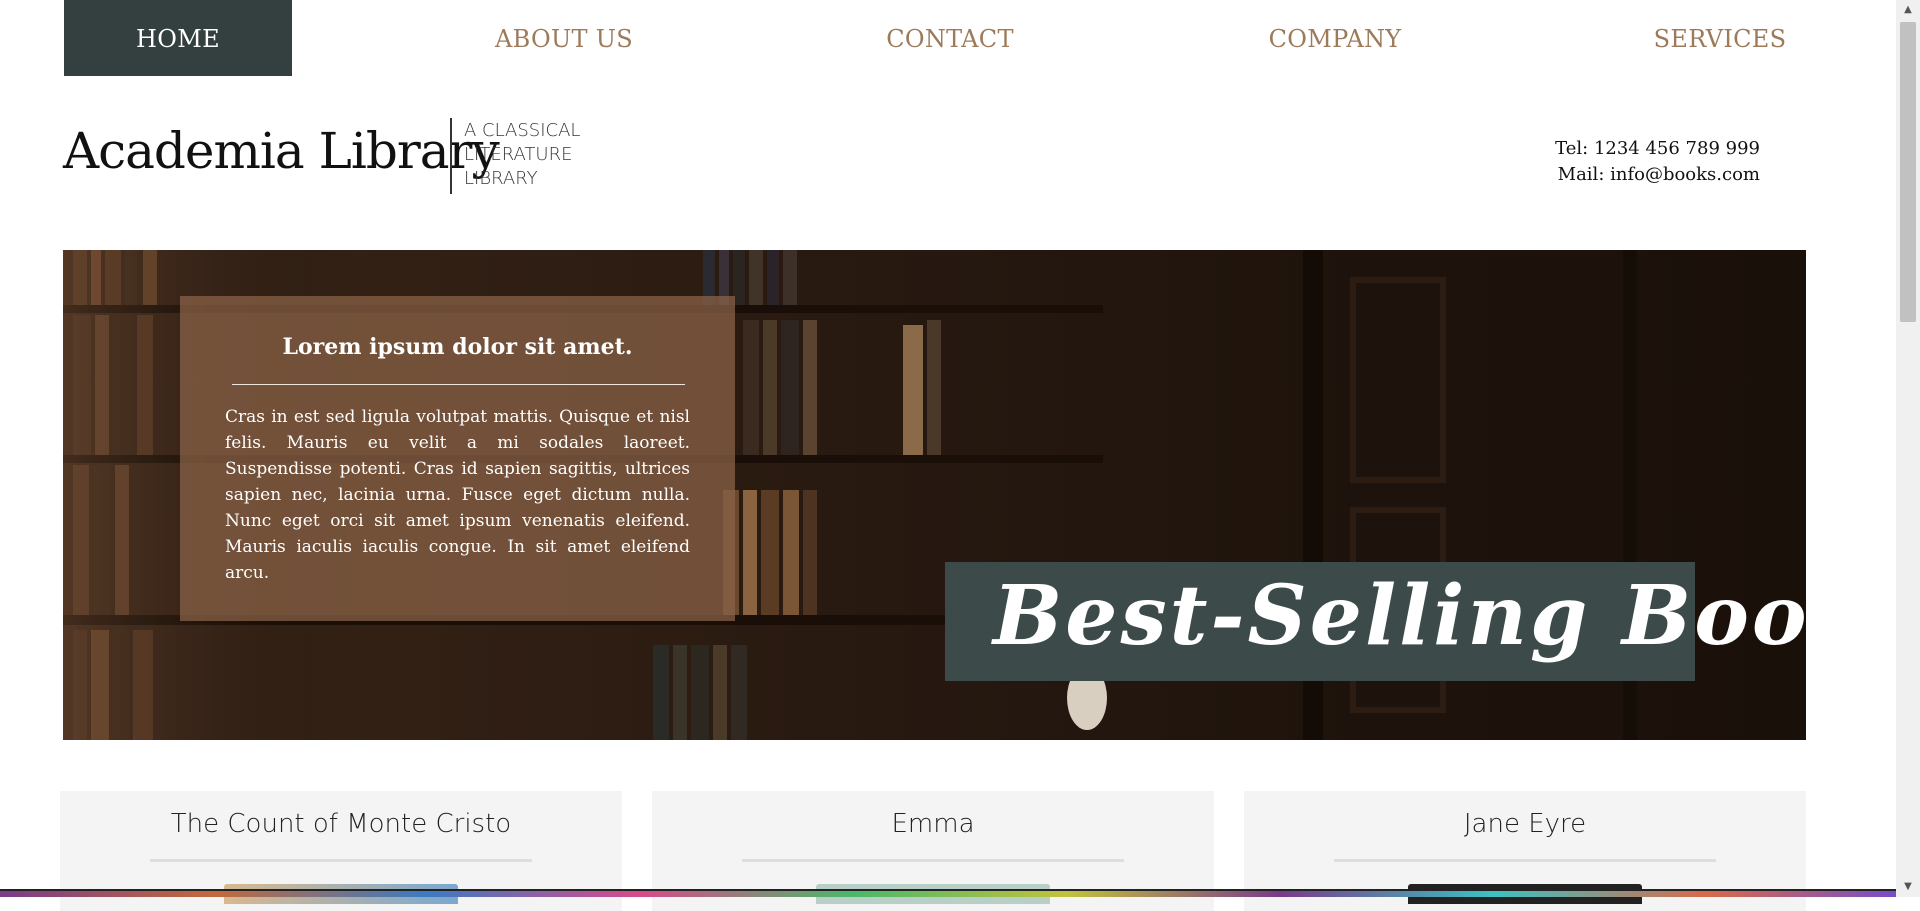 The width and height of the screenshot is (1920, 911). I want to click on hero-box-title: Lorem ipsum dolor sit amet., so click(457, 347).